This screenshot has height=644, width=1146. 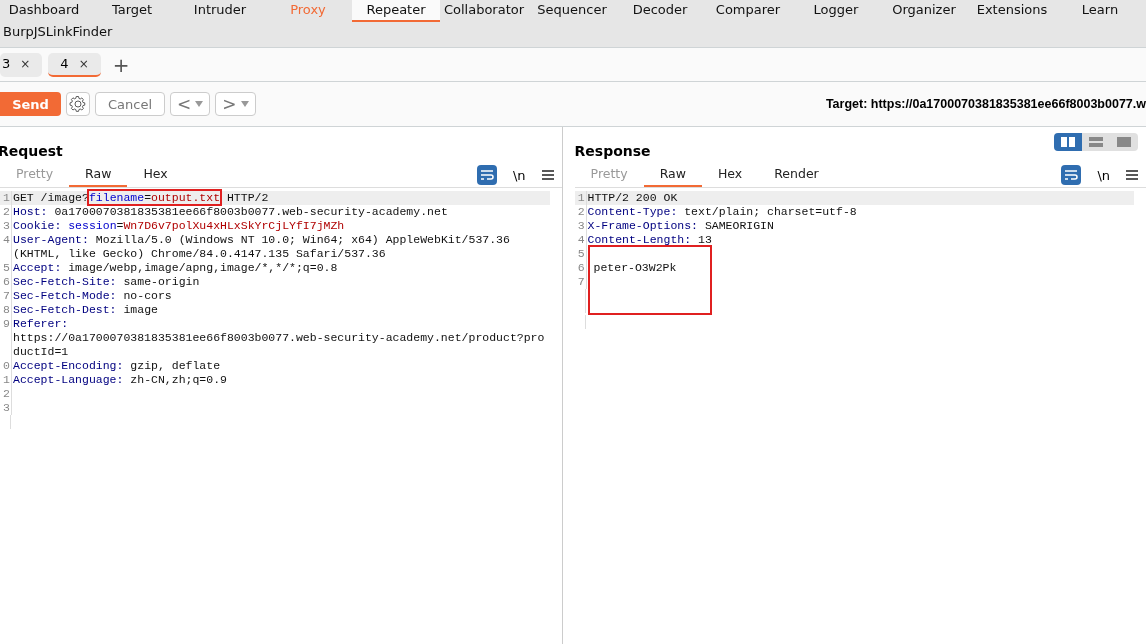 I want to click on nav-tab: Learn, so click(x=1100, y=11).